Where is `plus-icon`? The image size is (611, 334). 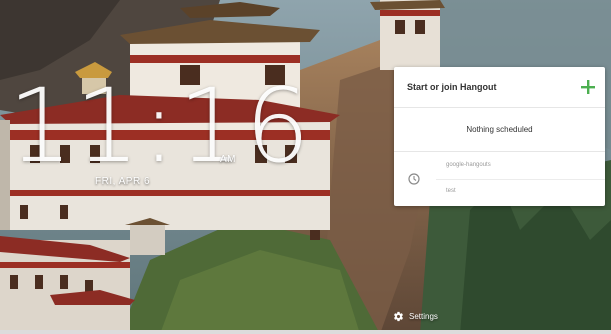 plus-icon is located at coordinates (588, 87).